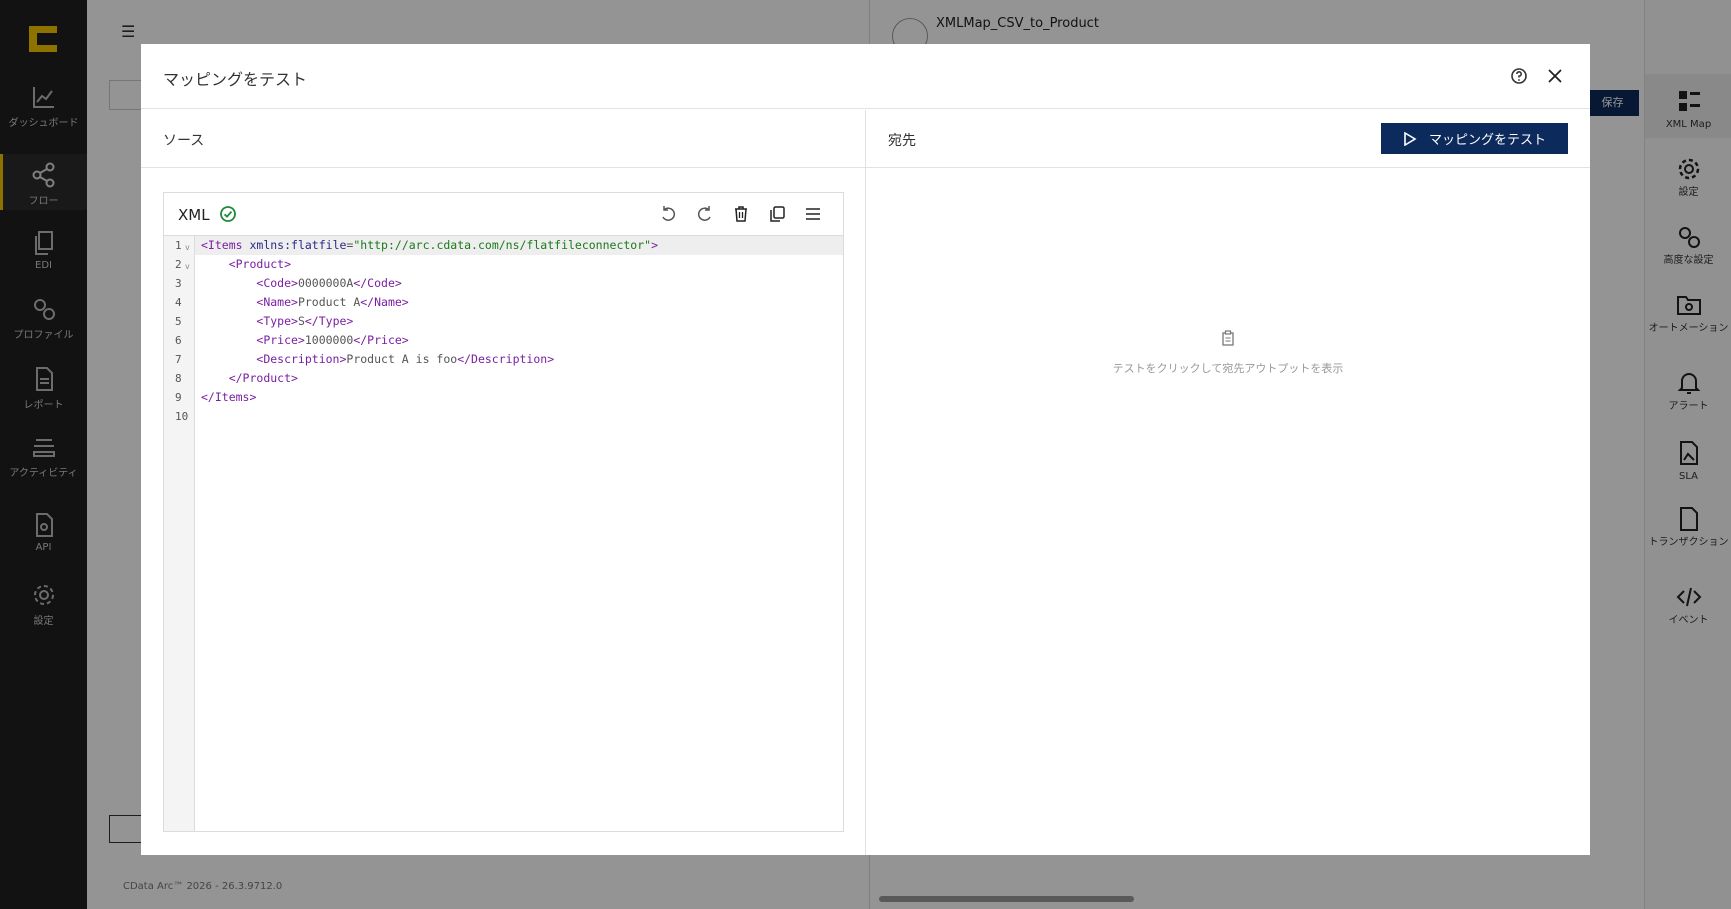  I want to click on code-token: </Items>, so click(229, 397).